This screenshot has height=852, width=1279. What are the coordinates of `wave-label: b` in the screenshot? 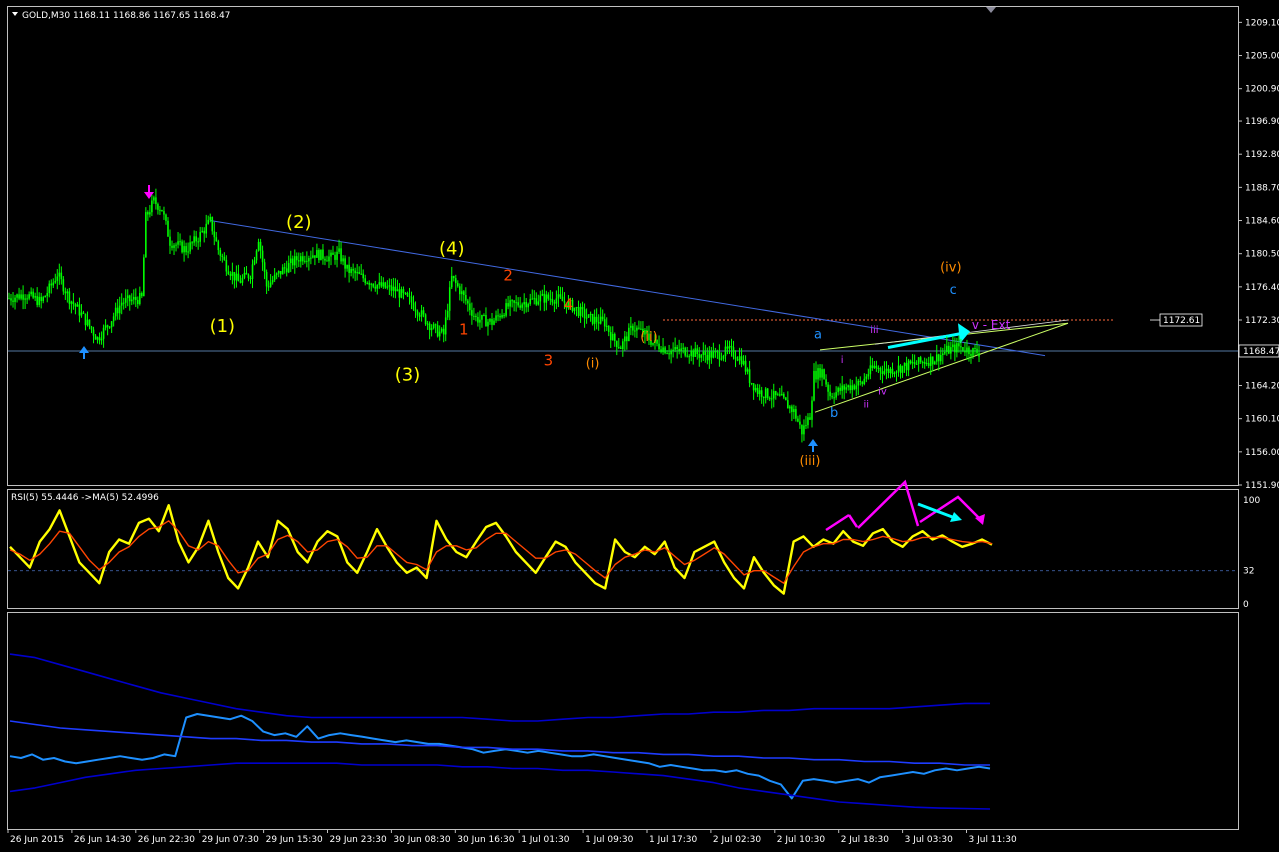 It's located at (834, 413).